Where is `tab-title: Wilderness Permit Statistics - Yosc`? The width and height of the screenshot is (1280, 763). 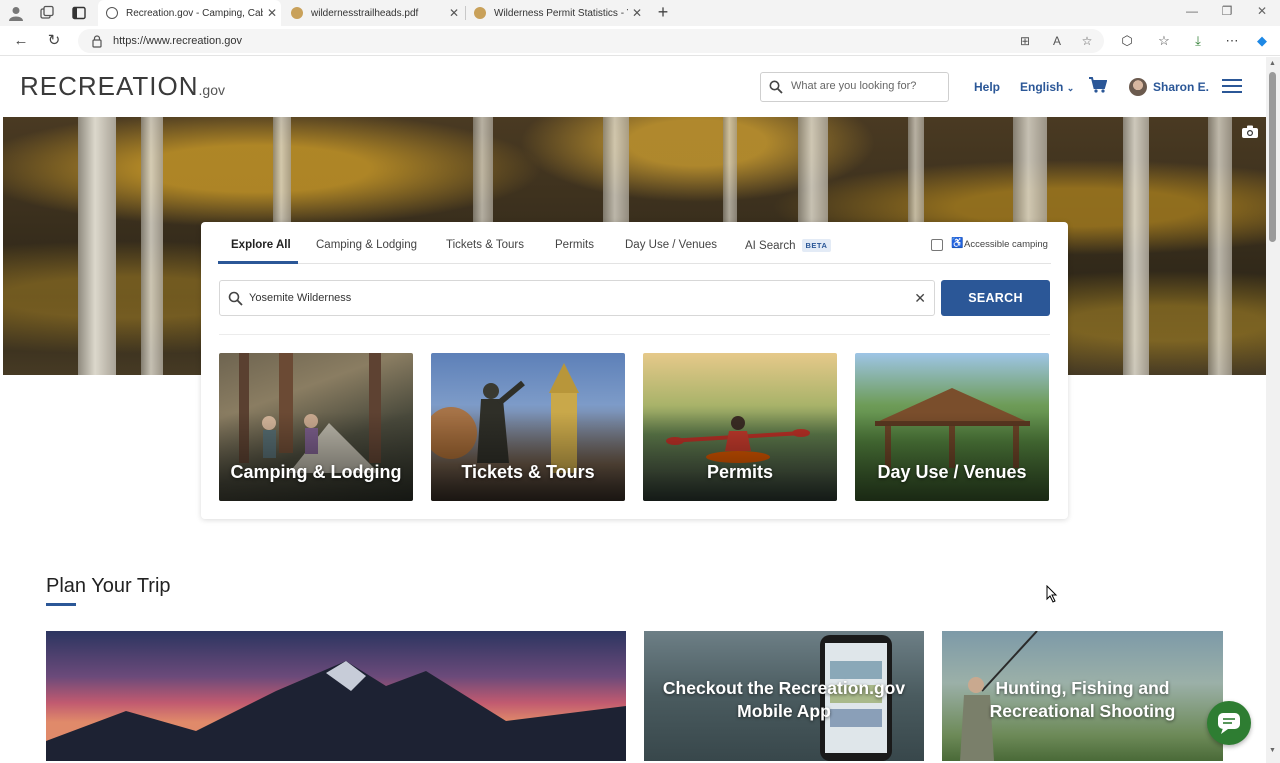 tab-title: Wilderness Permit Statistics - Yosc is located at coordinates (561, 13).